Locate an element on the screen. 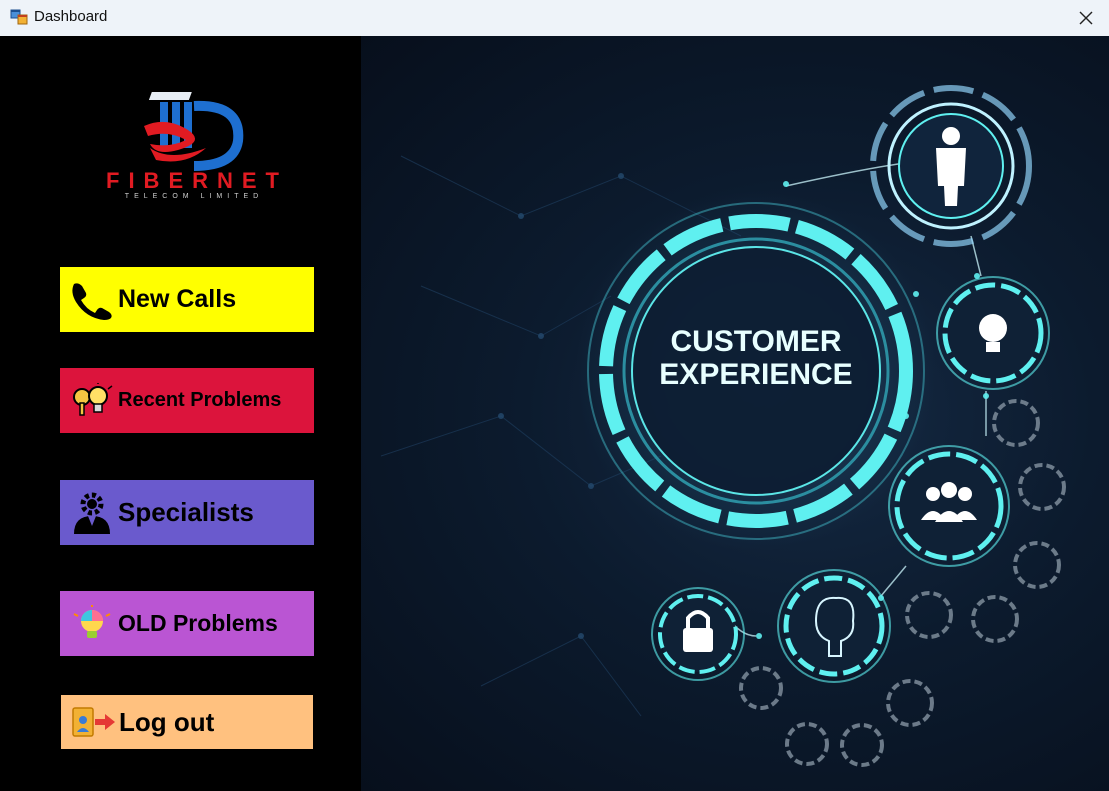  logout-button: Log out is located at coordinates (187, 722).